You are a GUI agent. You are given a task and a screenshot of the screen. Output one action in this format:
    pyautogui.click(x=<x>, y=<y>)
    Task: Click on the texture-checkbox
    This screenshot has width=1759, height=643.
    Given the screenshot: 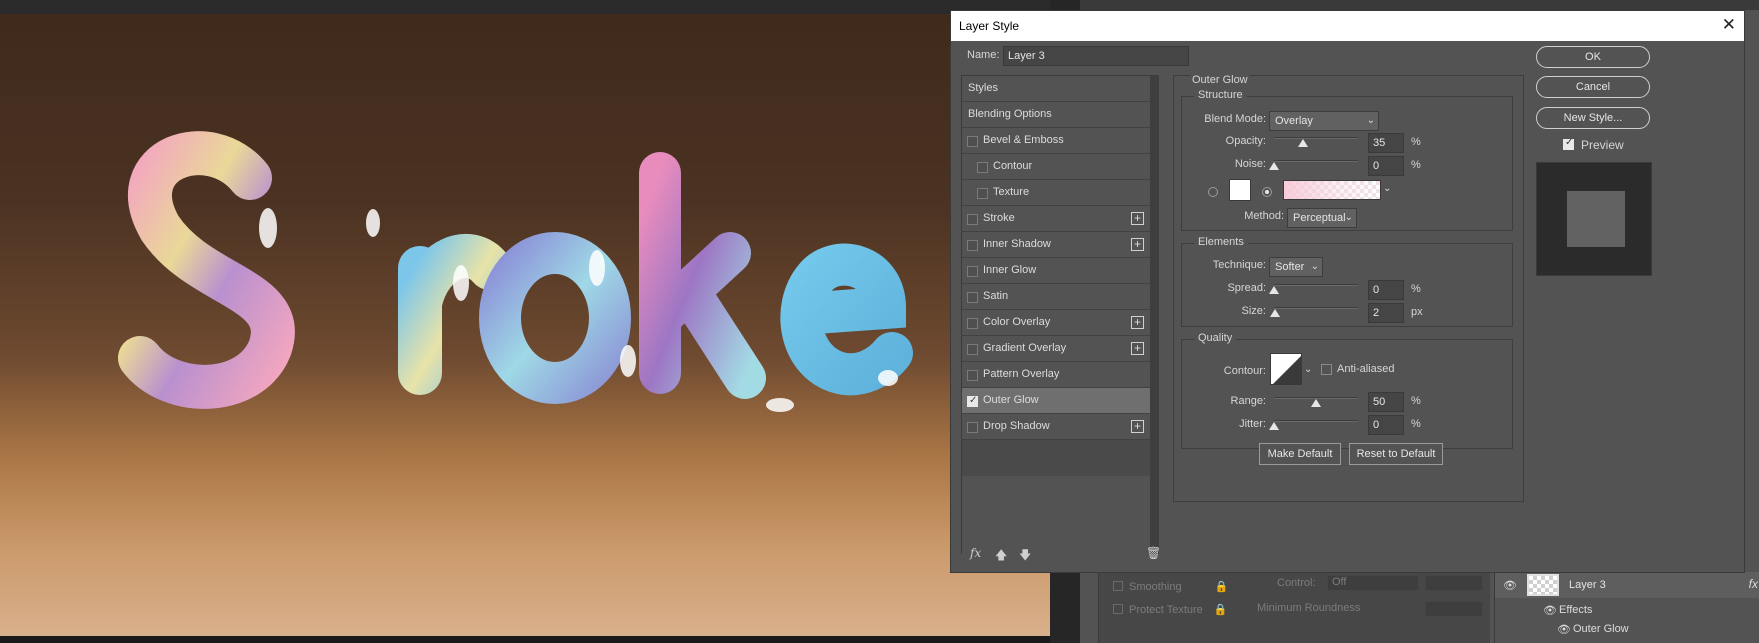 What is the action you would take?
    pyautogui.click(x=982, y=193)
    